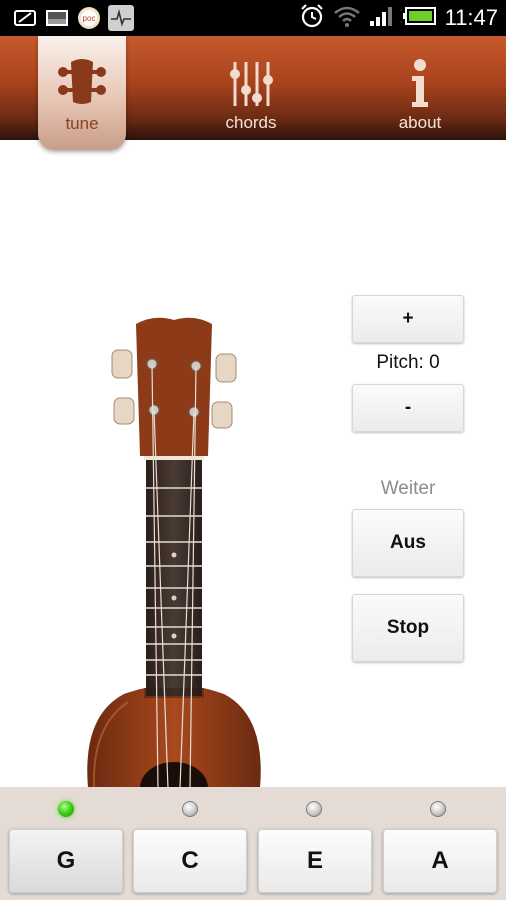 The height and width of the screenshot is (900, 506). Describe the element at coordinates (315, 861) in the screenshot. I see `string-e-button: E` at that location.